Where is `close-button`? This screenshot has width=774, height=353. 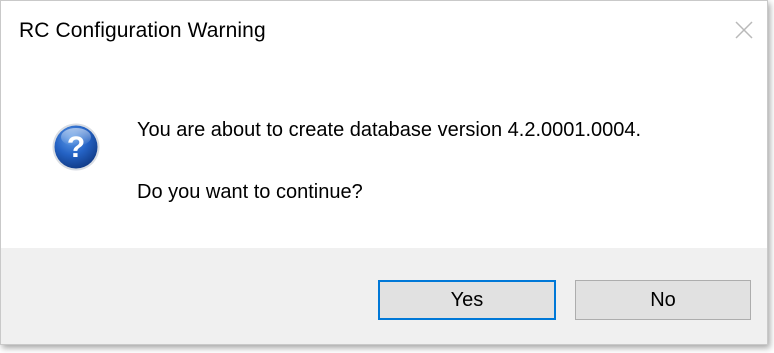 close-button is located at coordinates (743, 29).